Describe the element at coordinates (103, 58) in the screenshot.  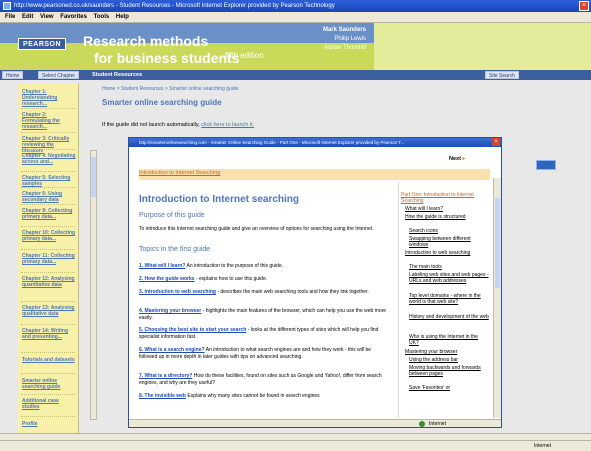
I see `book-title-for: for` at that location.